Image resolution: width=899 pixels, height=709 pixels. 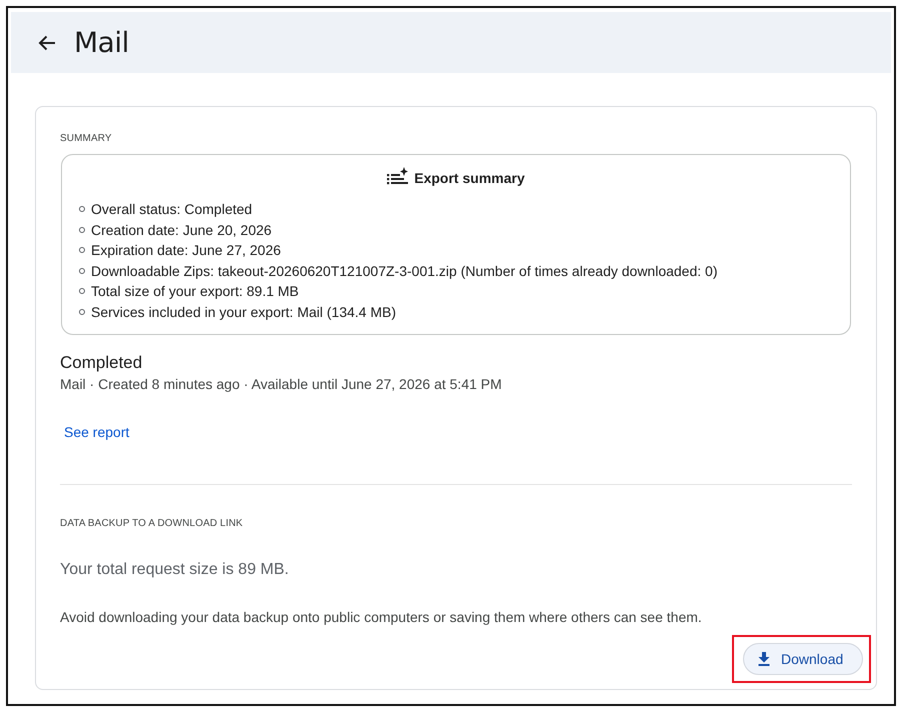 I want to click on warning-text: Avoid downloading your data backup onto public computers or saving them where others can see them., so click(x=381, y=617).